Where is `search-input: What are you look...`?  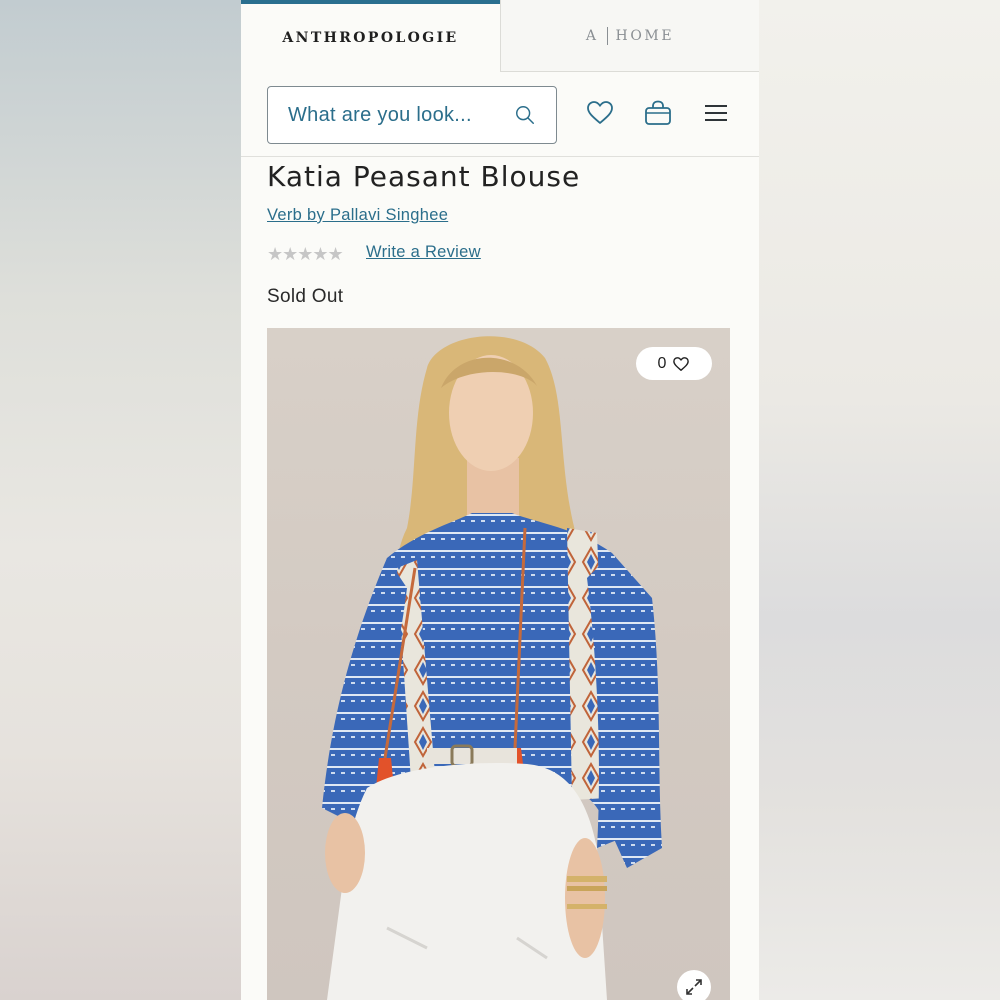 search-input: What are you look... is located at coordinates (412, 115).